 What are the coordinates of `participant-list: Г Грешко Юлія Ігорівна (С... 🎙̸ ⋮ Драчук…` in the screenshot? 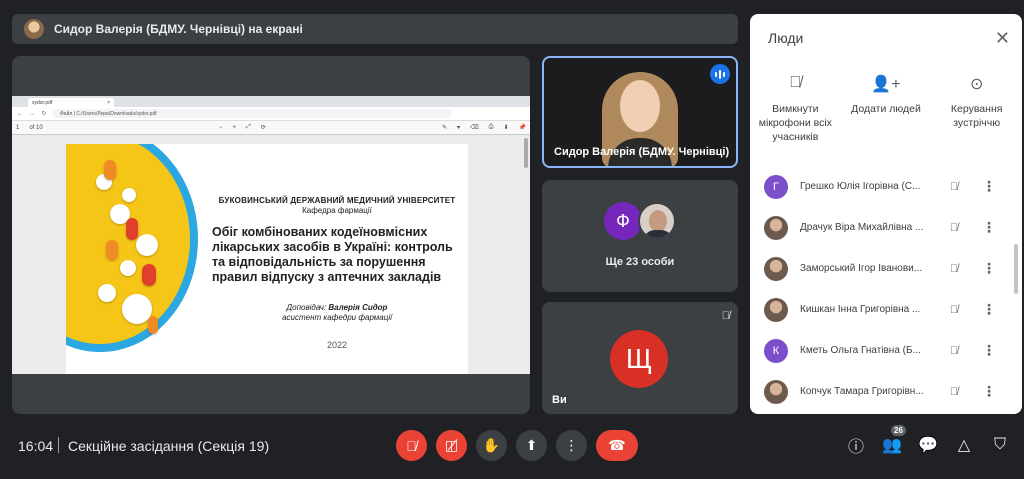 It's located at (886, 289).